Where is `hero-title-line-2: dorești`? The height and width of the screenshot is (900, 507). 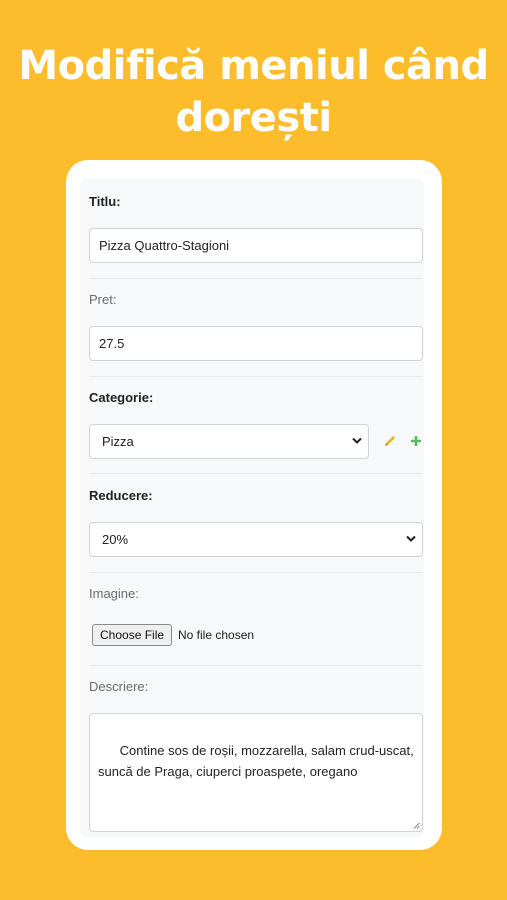
hero-title-line-2: dorești is located at coordinates (253, 118).